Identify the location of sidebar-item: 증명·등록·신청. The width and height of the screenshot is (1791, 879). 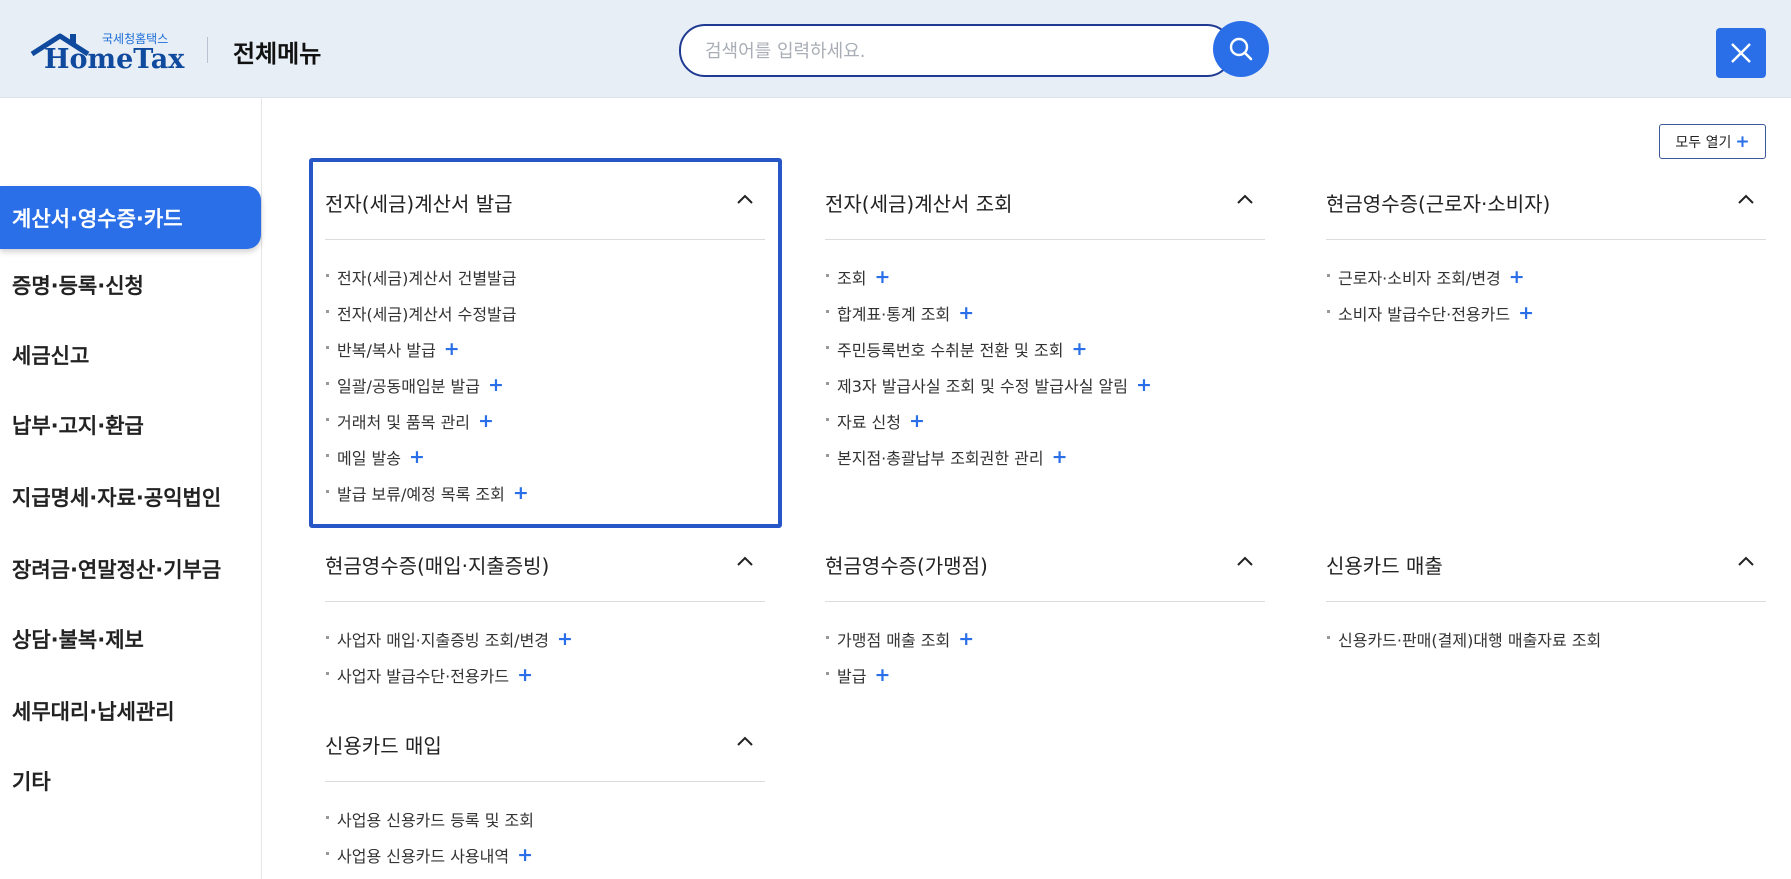
(130, 285).